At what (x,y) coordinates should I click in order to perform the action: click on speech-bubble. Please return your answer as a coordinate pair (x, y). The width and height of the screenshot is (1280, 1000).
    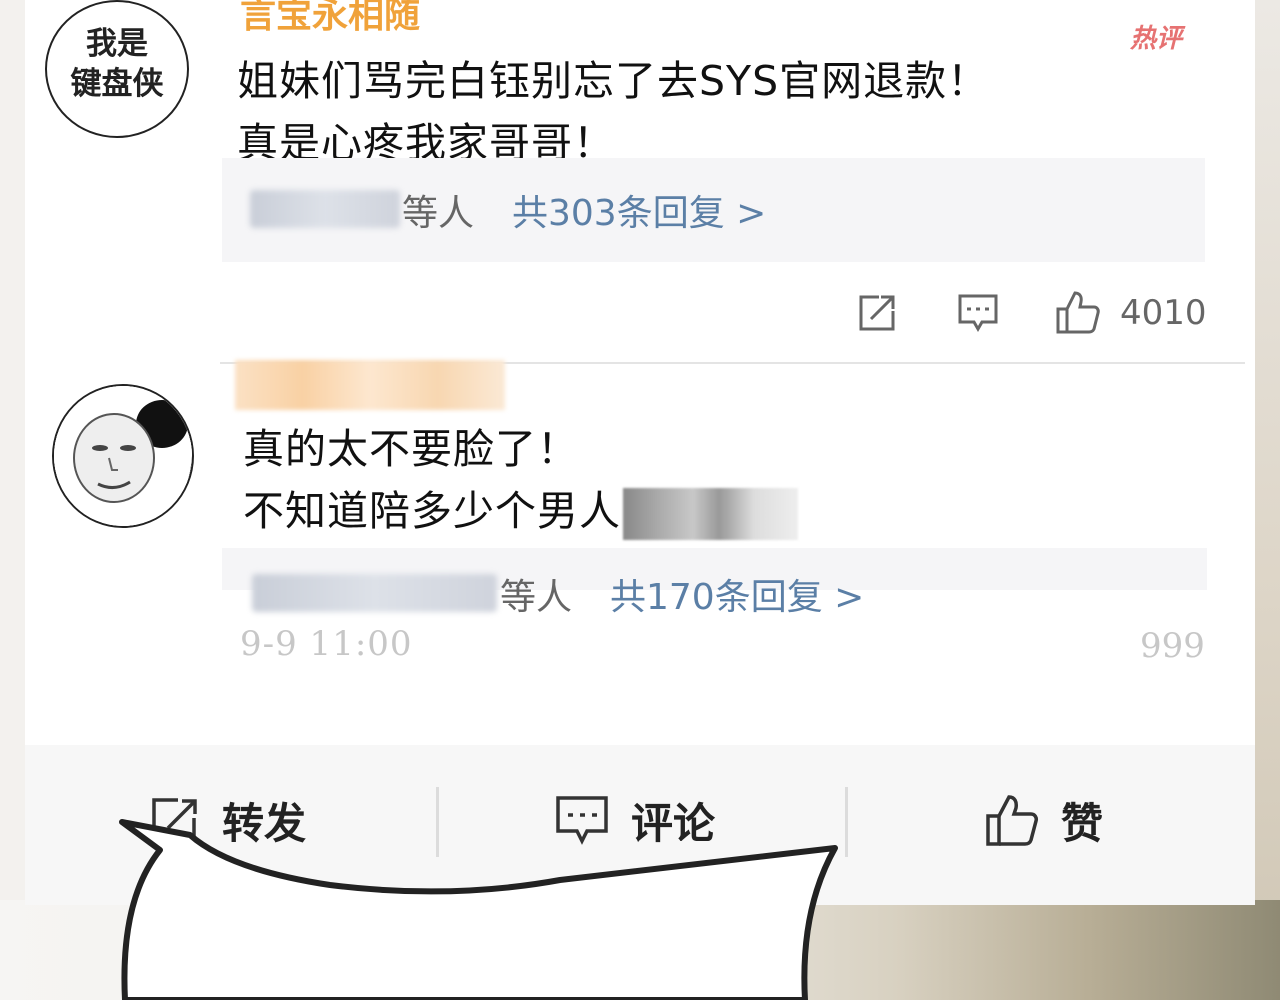
    Looking at the image, I should click on (478, 909).